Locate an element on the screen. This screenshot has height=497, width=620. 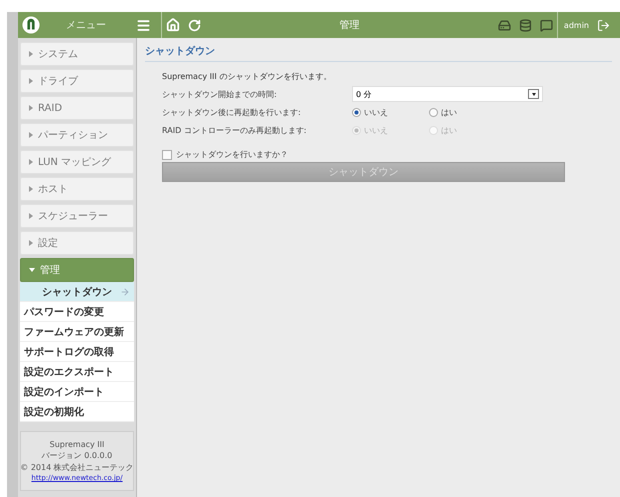
sidebar-item: RAID is located at coordinates (77, 108).